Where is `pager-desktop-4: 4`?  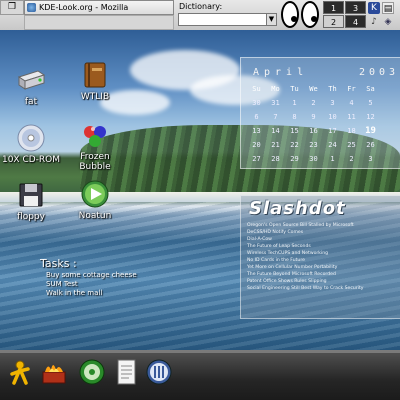 pager-desktop-4: 4 is located at coordinates (355, 21).